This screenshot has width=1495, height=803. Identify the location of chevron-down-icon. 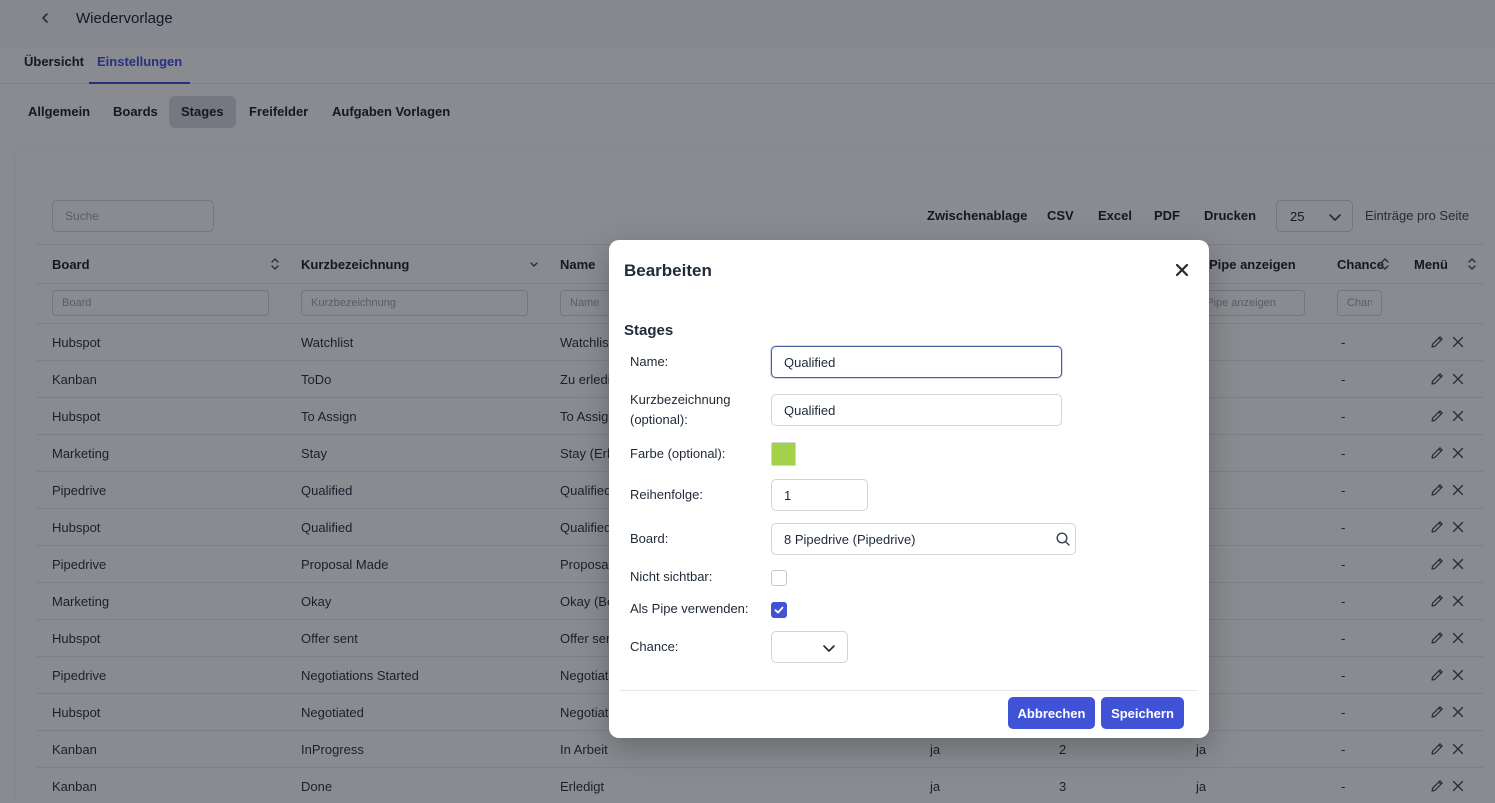
(829, 648).